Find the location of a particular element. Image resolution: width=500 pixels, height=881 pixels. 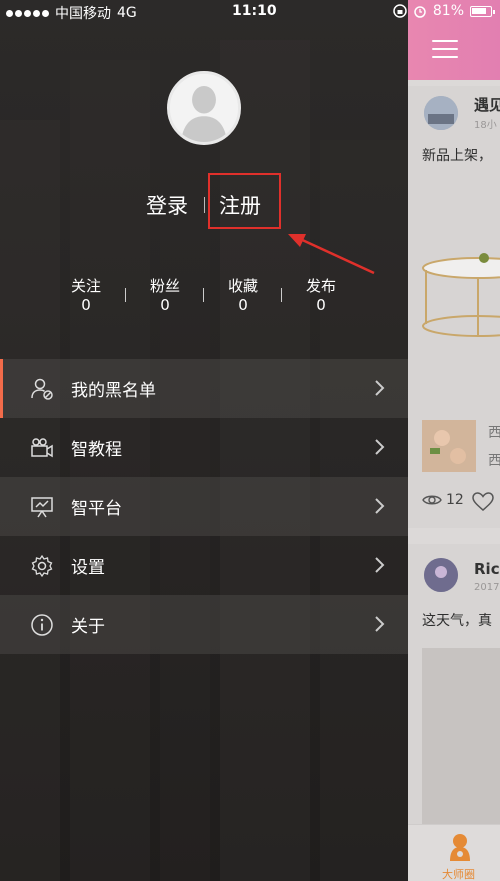

feed-post: 遇见 18小 新品上架， 西 西 12 is located at coordinates (454, 307).